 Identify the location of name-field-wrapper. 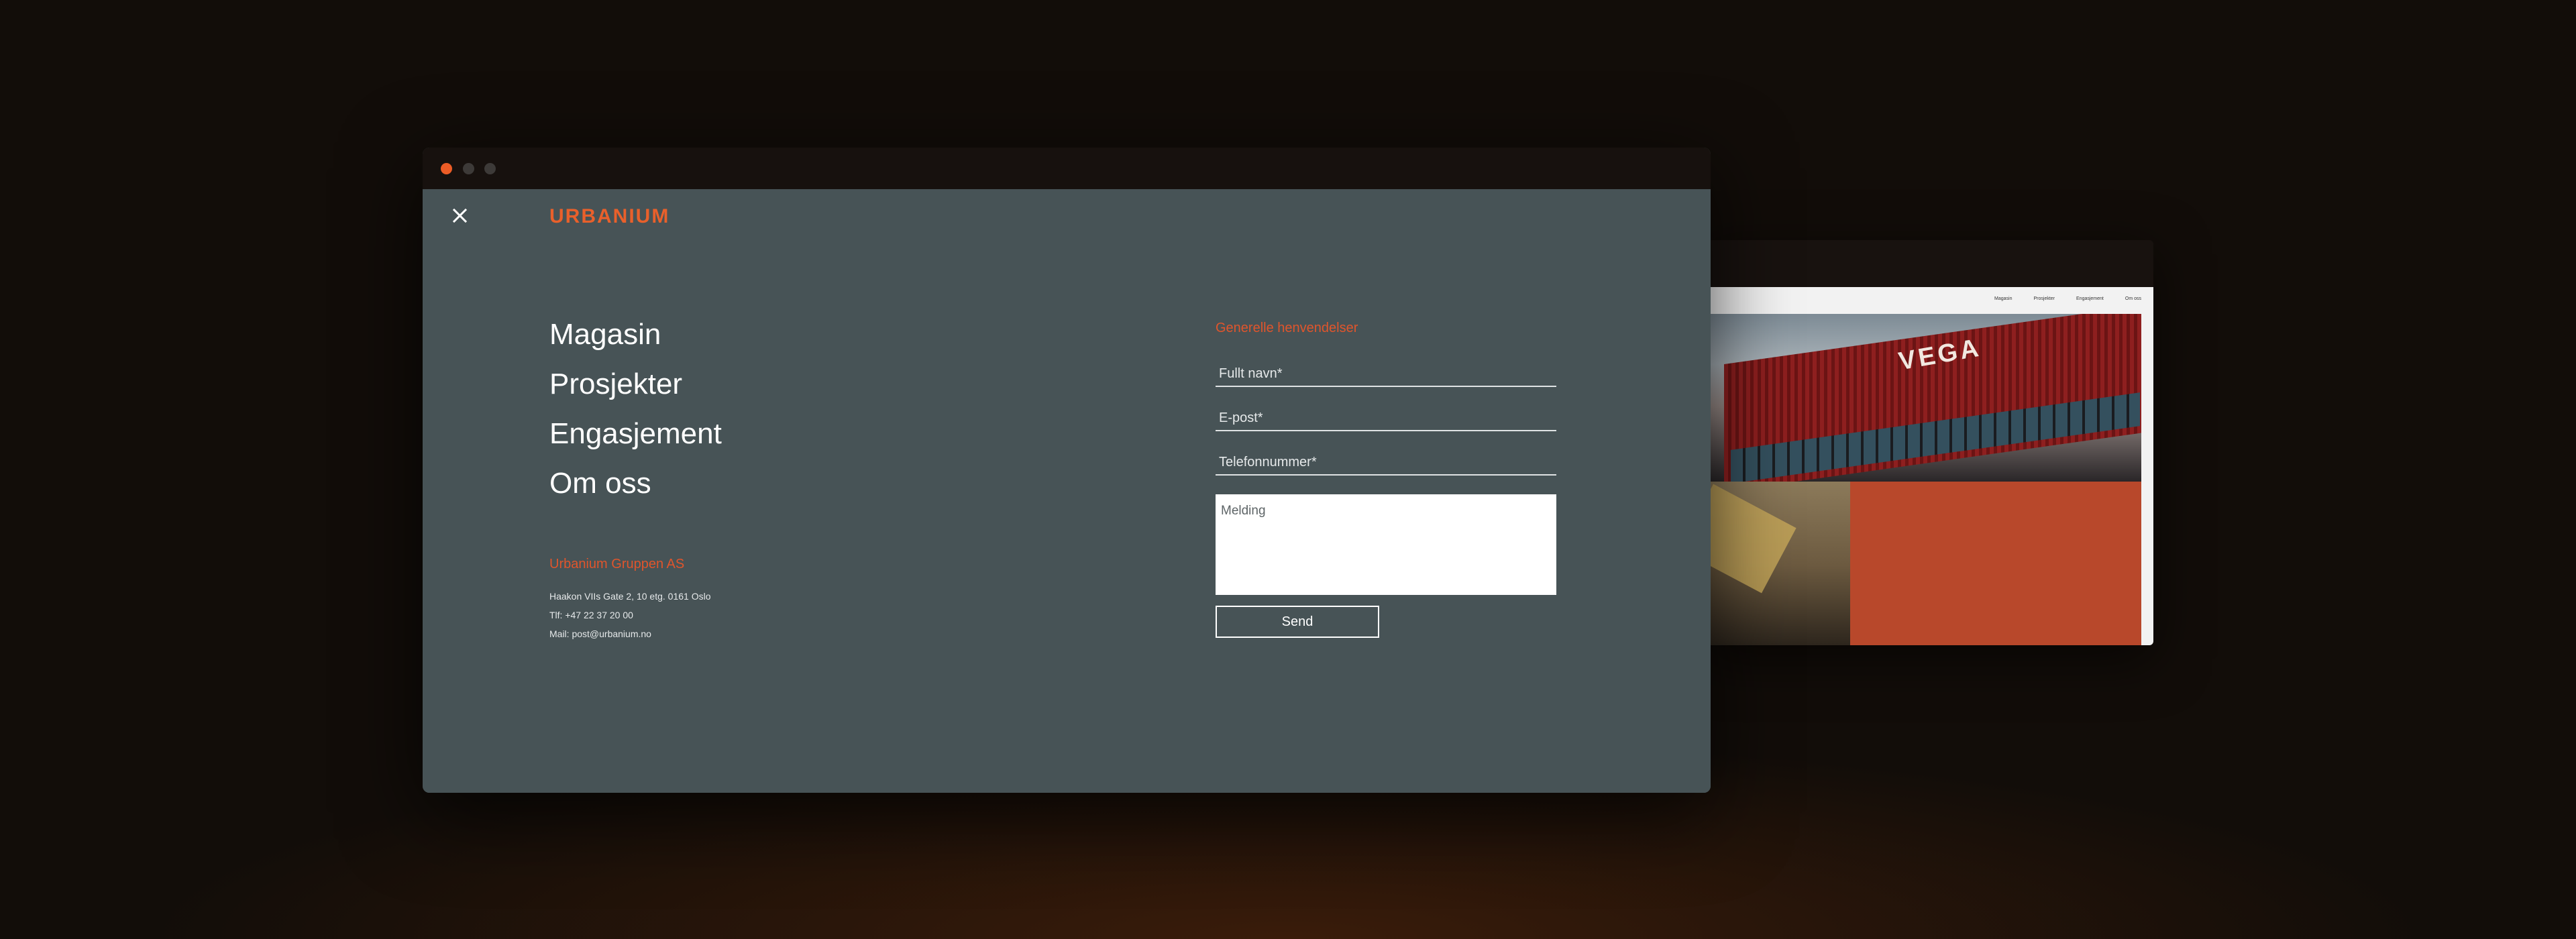
(1386, 375).